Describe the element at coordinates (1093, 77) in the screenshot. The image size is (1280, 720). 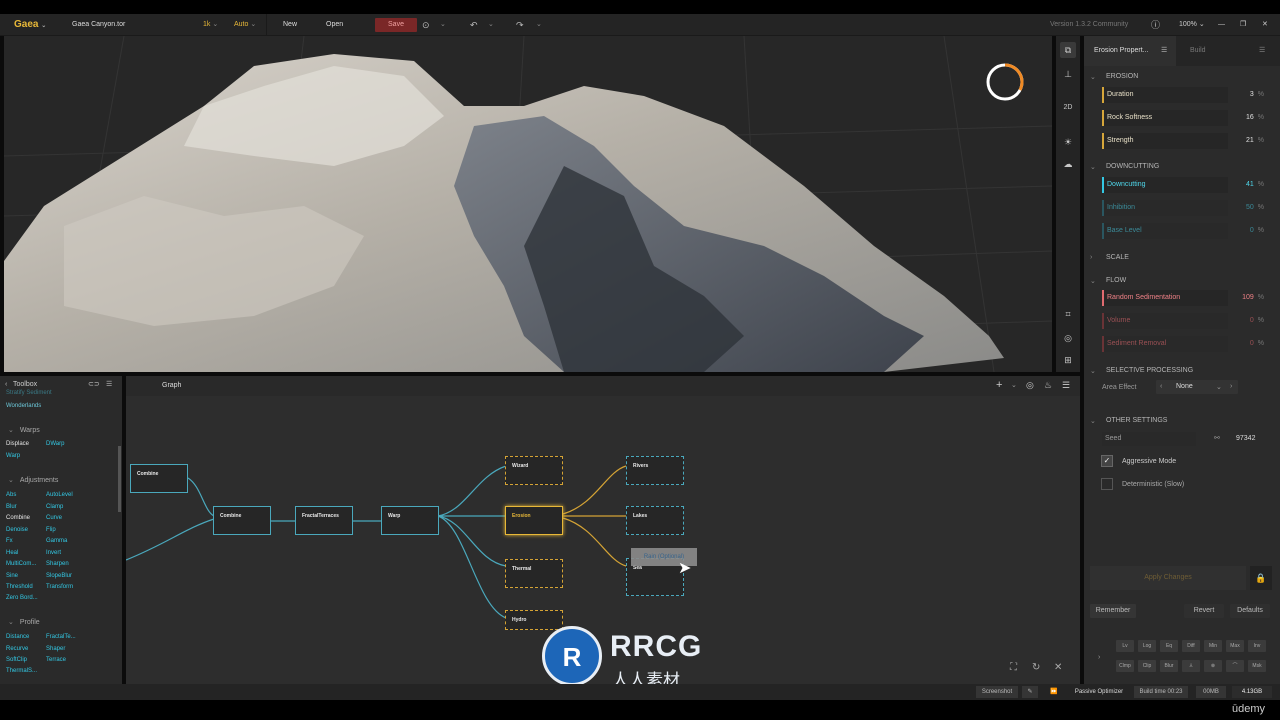
I see `erosion-collapse-icon: ⌄` at that location.